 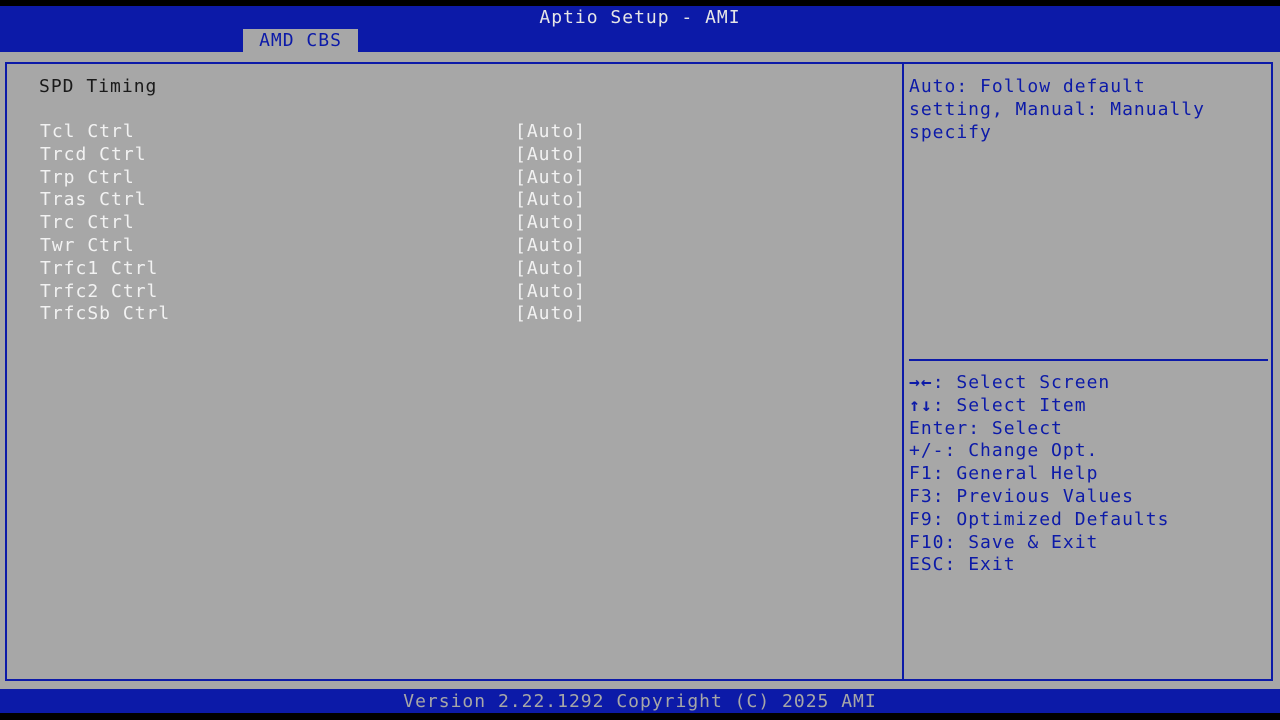 I want to click on setting-row-twr: Twr Ctrl [Auto], so click(x=447, y=245).